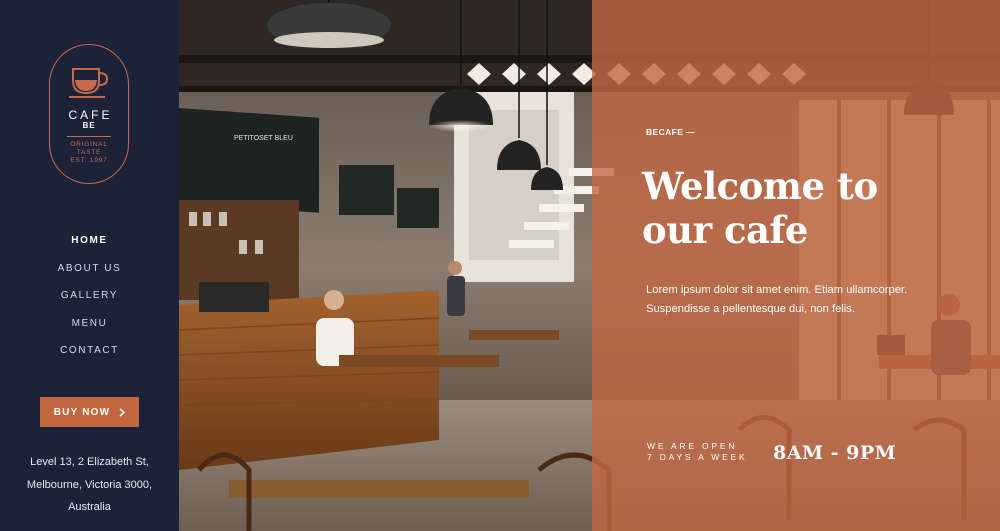 The width and height of the screenshot is (1000, 531). Describe the element at coordinates (89, 83) in the screenshot. I see `coffee-cup-icon` at that location.